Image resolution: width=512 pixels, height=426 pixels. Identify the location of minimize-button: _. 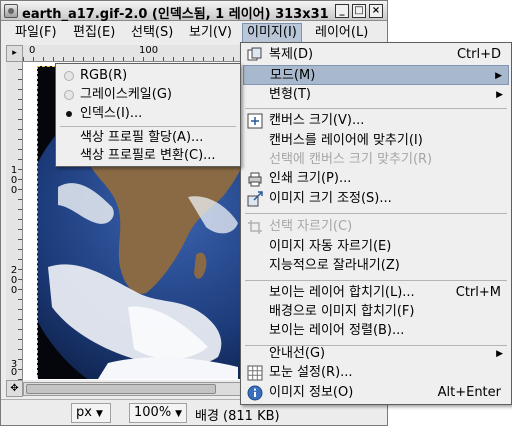
(342, 11).